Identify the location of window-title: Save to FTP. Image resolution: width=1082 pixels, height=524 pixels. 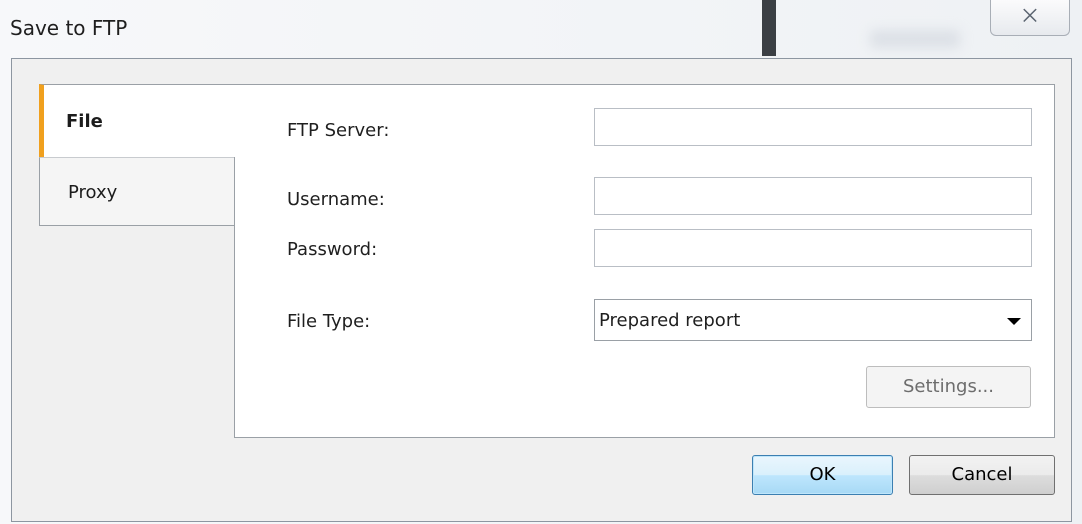
(69, 28).